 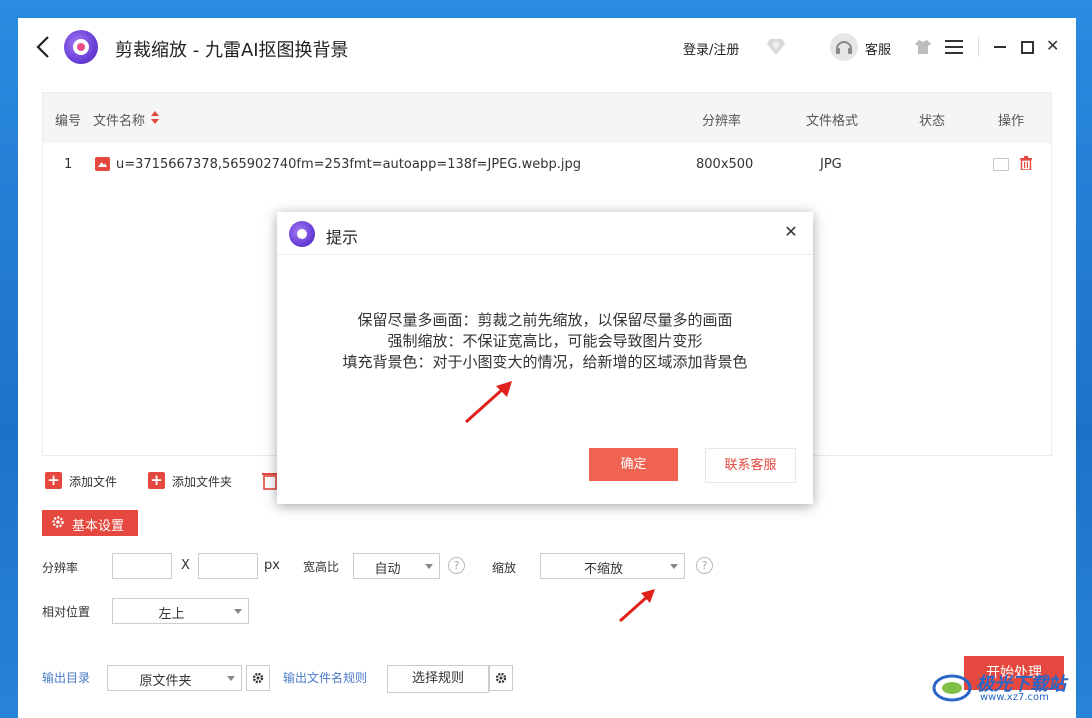 What do you see at coordinates (232, 50) in the screenshot?
I see `app-title: 剪裁缩放 - 九雷AI抠图换背景` at bounding box center [232, 50].